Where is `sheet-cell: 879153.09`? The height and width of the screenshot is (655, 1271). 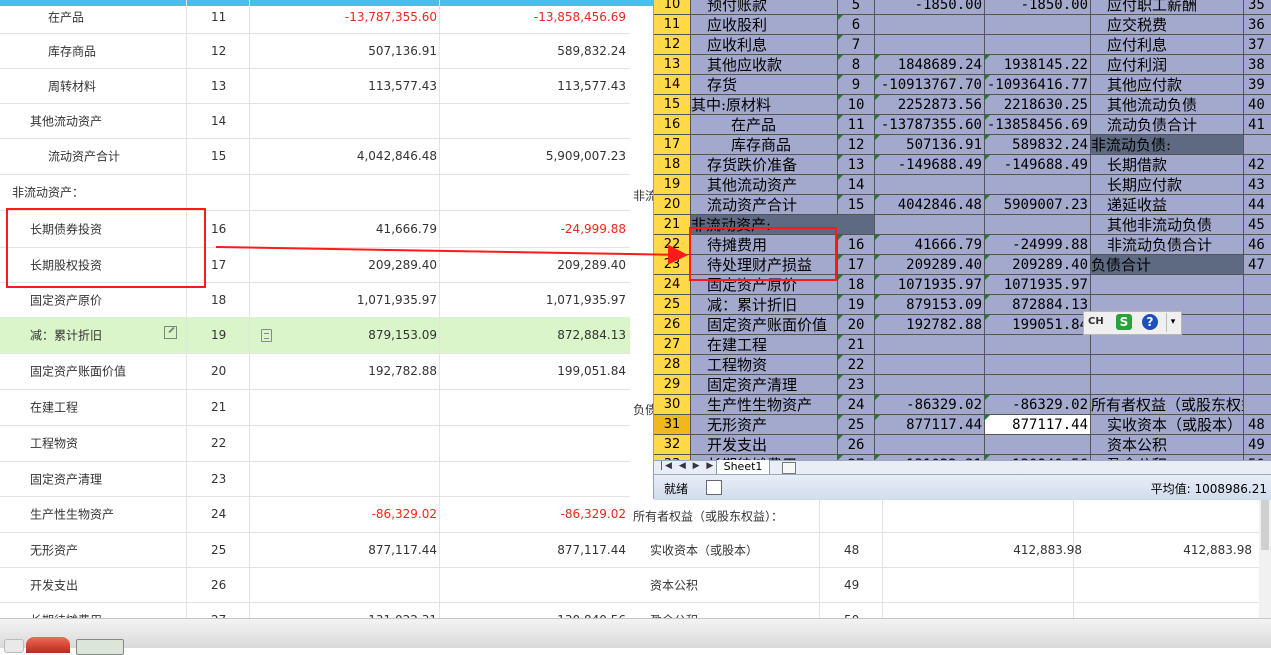
sheet-cell: 879153.09 is located at coordinates (930, 305).